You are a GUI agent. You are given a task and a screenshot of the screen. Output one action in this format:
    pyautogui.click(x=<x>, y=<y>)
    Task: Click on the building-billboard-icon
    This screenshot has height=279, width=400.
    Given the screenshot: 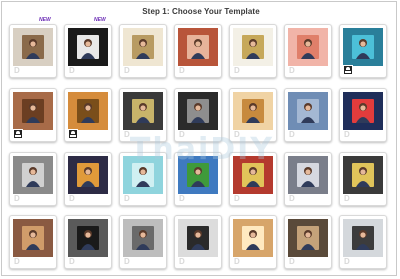 What is the action you would take?
    pyautogui.click(x=33, y=111)
    